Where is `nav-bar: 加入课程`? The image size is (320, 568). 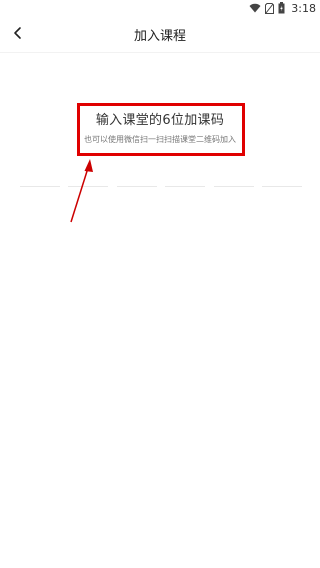 nav-bar: 加入课程 is located at coordinates (160, 34).